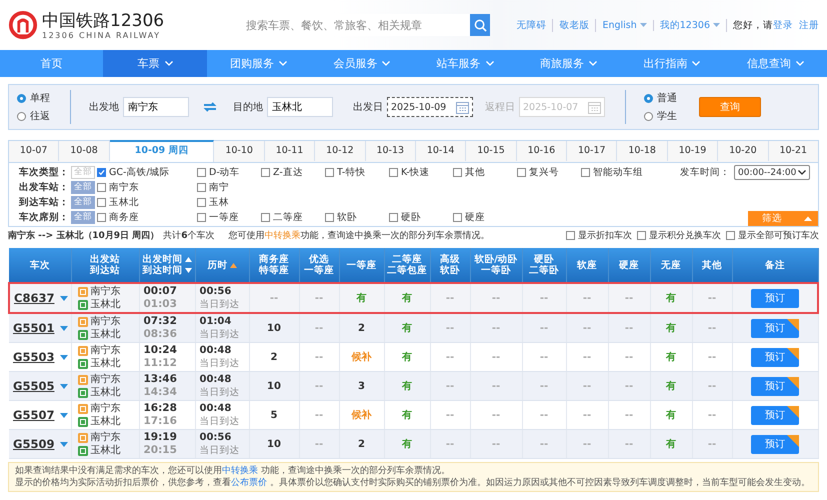  What do you see at coordinates (52, 63) in the screenshot?
I see `nav-item: 首页` at bounding box center [52, 63].